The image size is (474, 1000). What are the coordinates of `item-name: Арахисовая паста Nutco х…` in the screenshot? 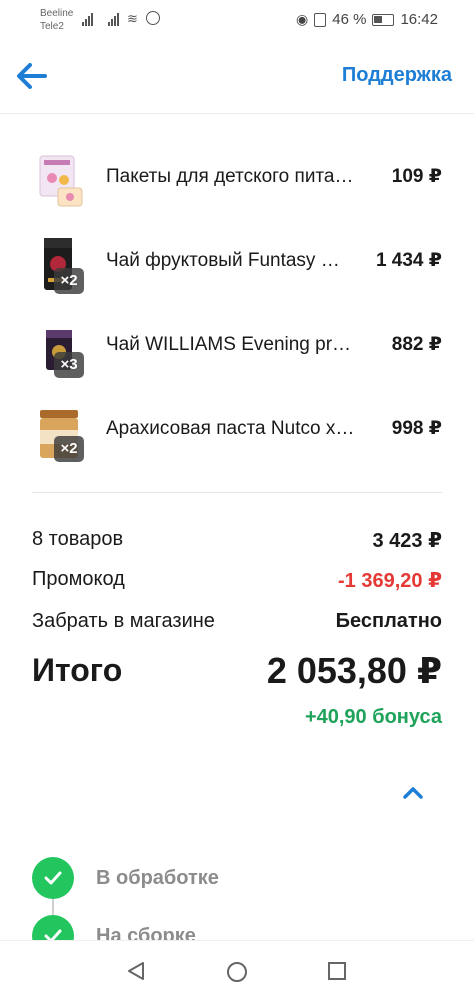 It's located at (230, 428).